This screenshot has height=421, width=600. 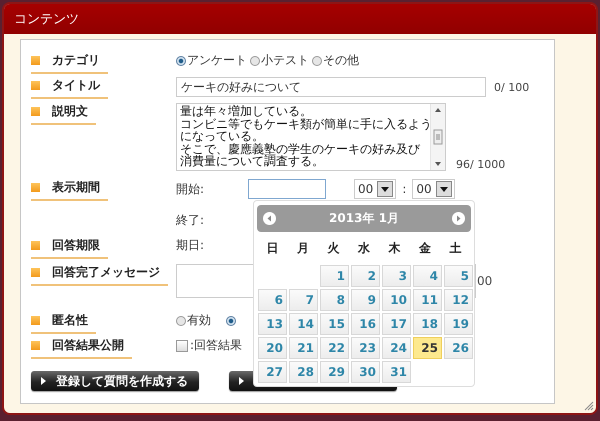 I want to click on day-cell: 26, so click(x=458, y=348).